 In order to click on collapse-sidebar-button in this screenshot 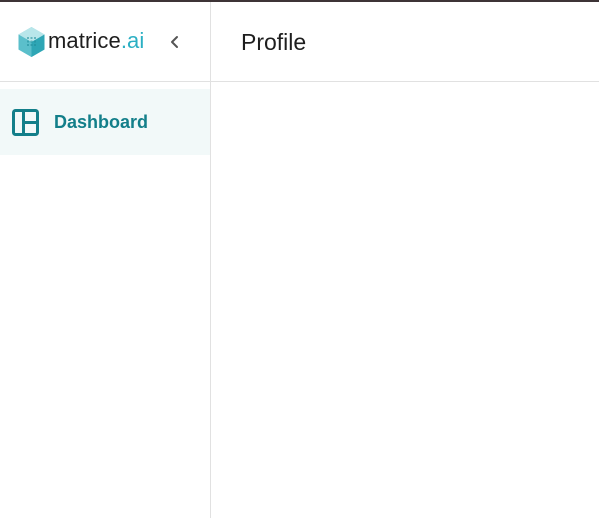, I will do `click(175, 42)`.